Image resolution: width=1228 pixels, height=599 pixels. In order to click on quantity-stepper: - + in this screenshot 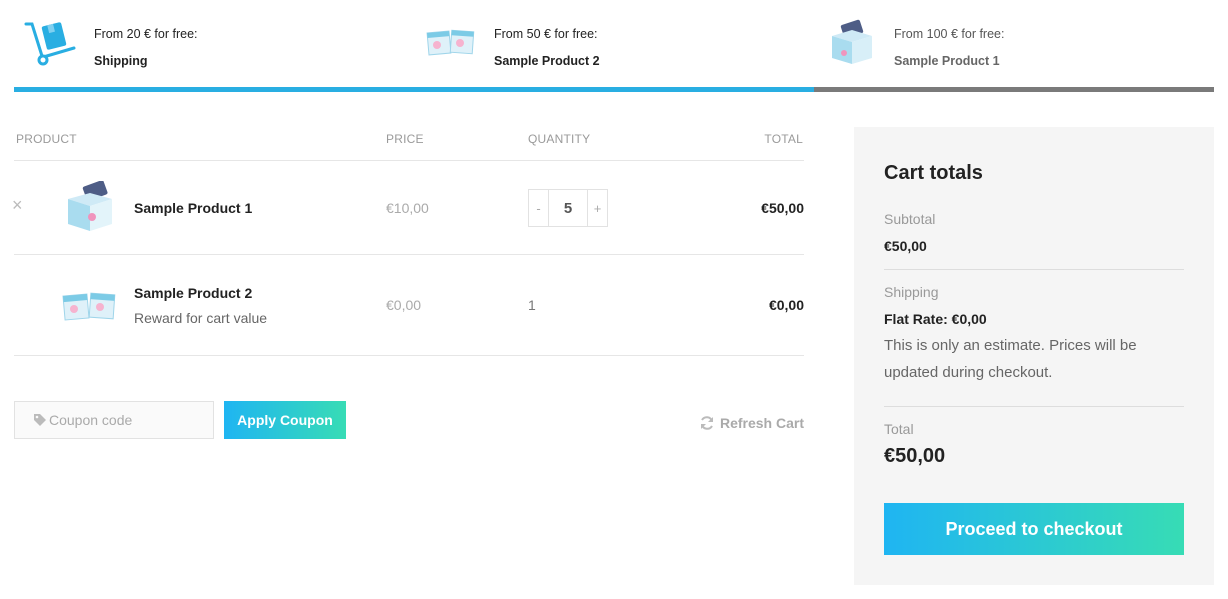, I will do `click(568, 208)`.